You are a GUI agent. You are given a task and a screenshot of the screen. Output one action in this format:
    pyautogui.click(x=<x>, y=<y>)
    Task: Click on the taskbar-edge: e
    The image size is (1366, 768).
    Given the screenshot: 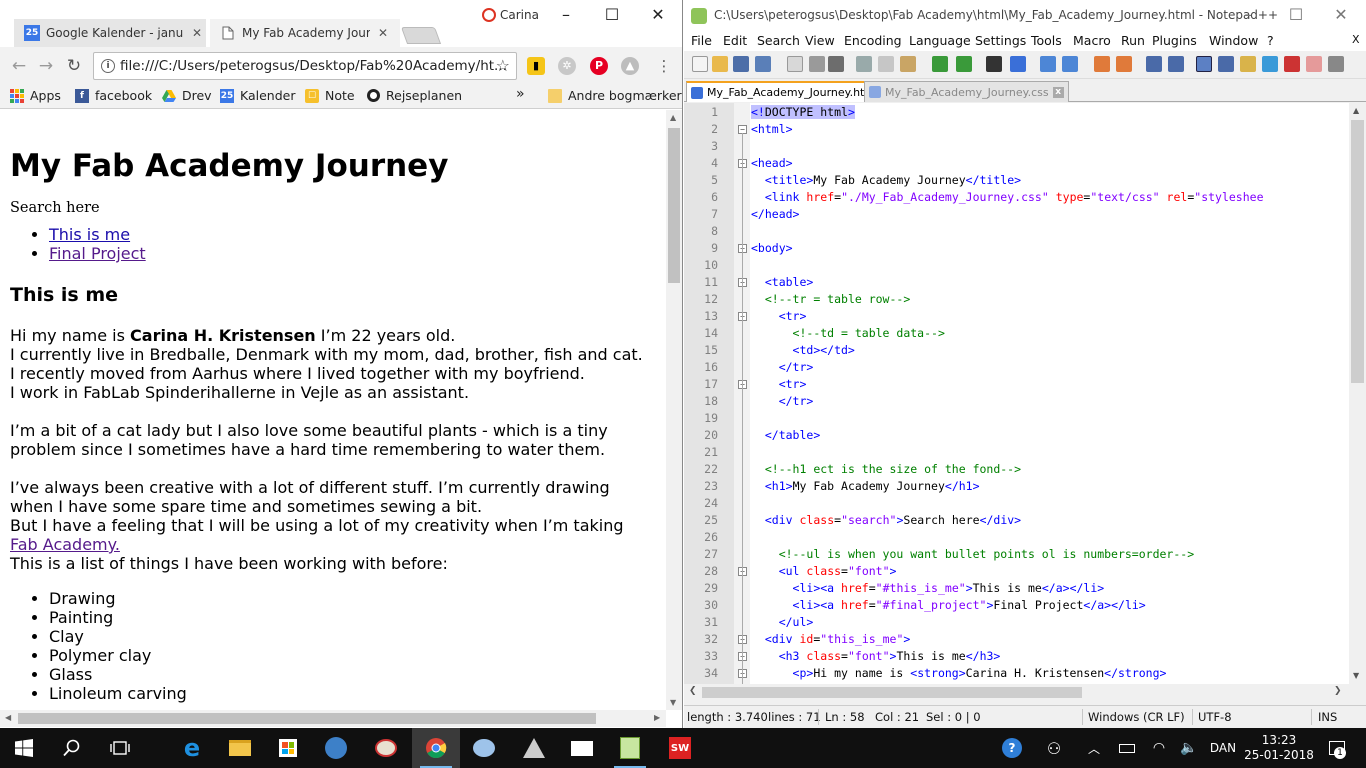 What is the action you would take?
    pyautogui.click(x=192, y=748)
    